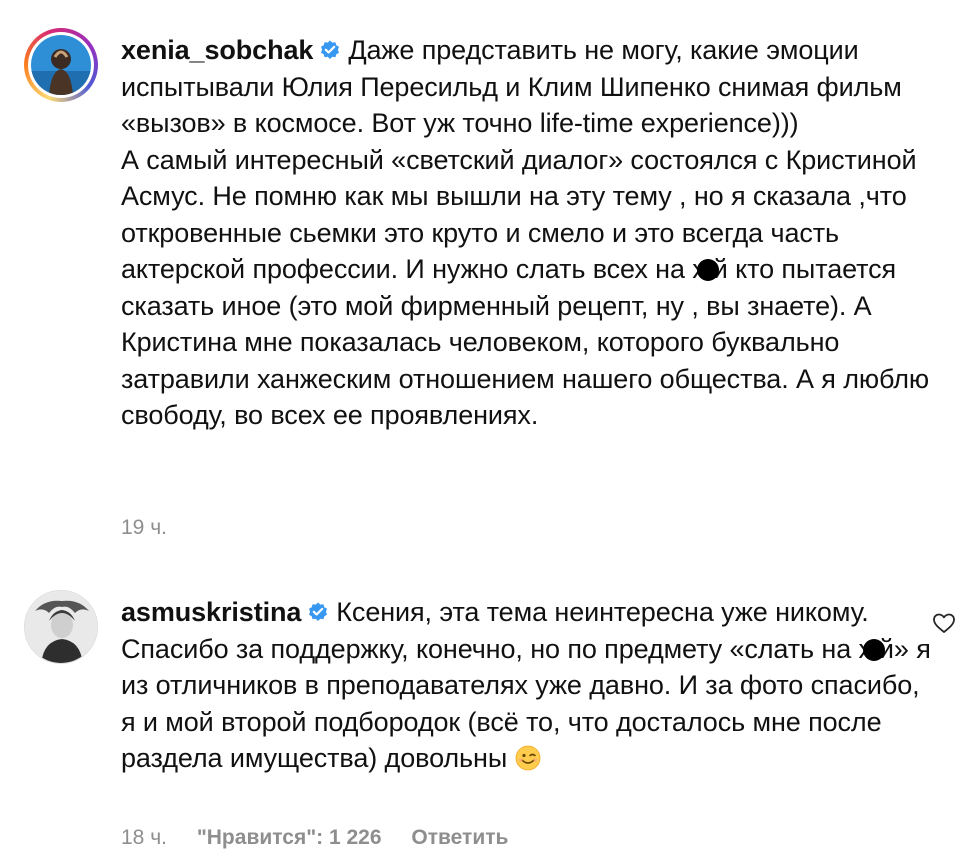  Describe the element at coordinates (217, 50) in the screenshot. I see `comment-username: xenia_sobchak` at that location.